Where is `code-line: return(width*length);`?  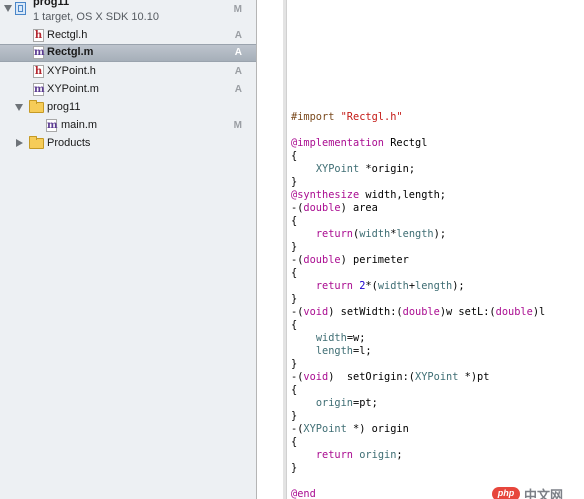 code-line: return(width*length); is located at coordinates (418, 234).